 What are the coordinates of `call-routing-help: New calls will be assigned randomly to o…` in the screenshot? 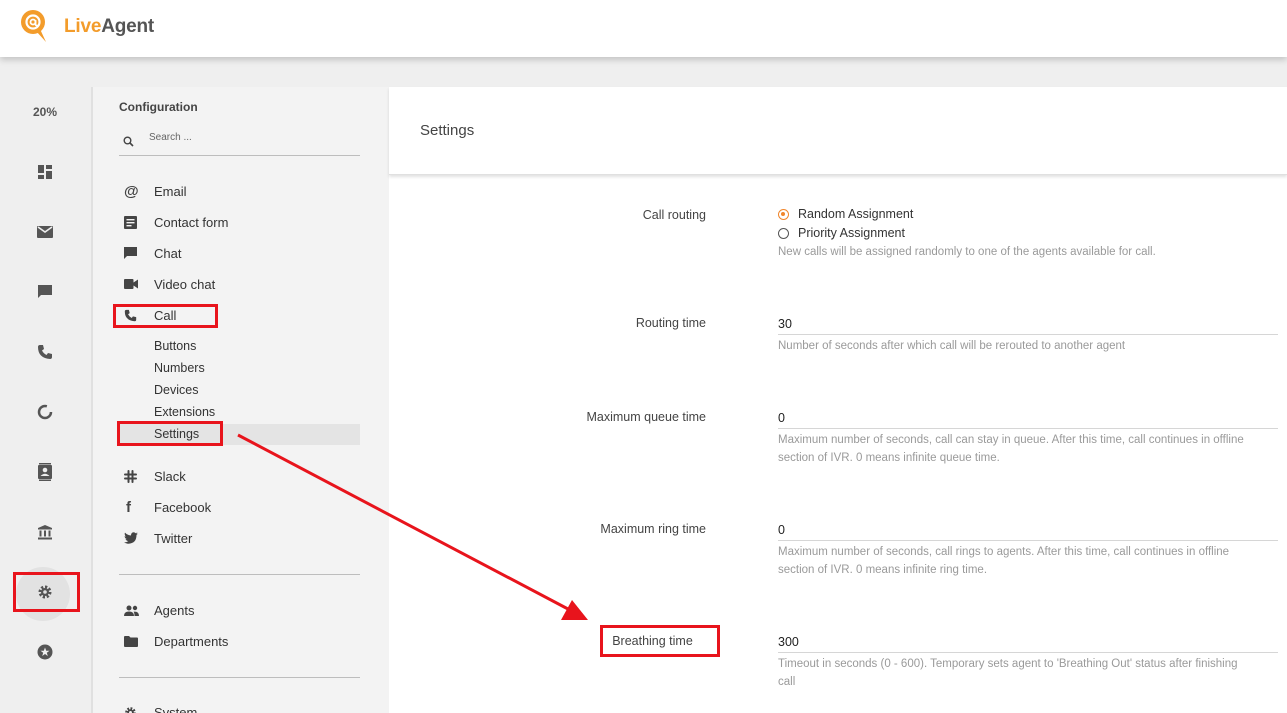 It's located at (967, 252).